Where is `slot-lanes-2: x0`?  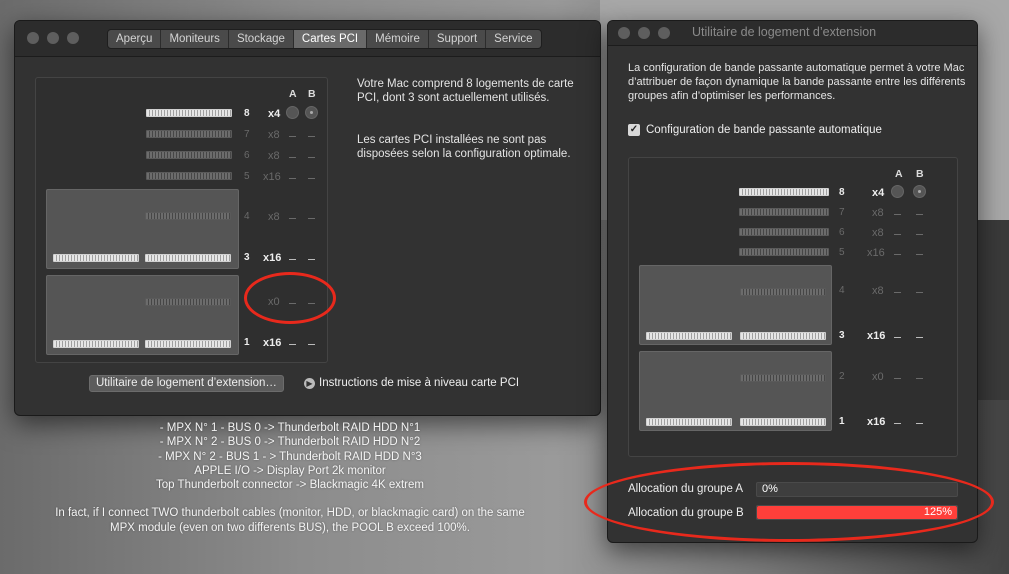
slot-lanes-2: x0 is located at coordinates (878, 377).